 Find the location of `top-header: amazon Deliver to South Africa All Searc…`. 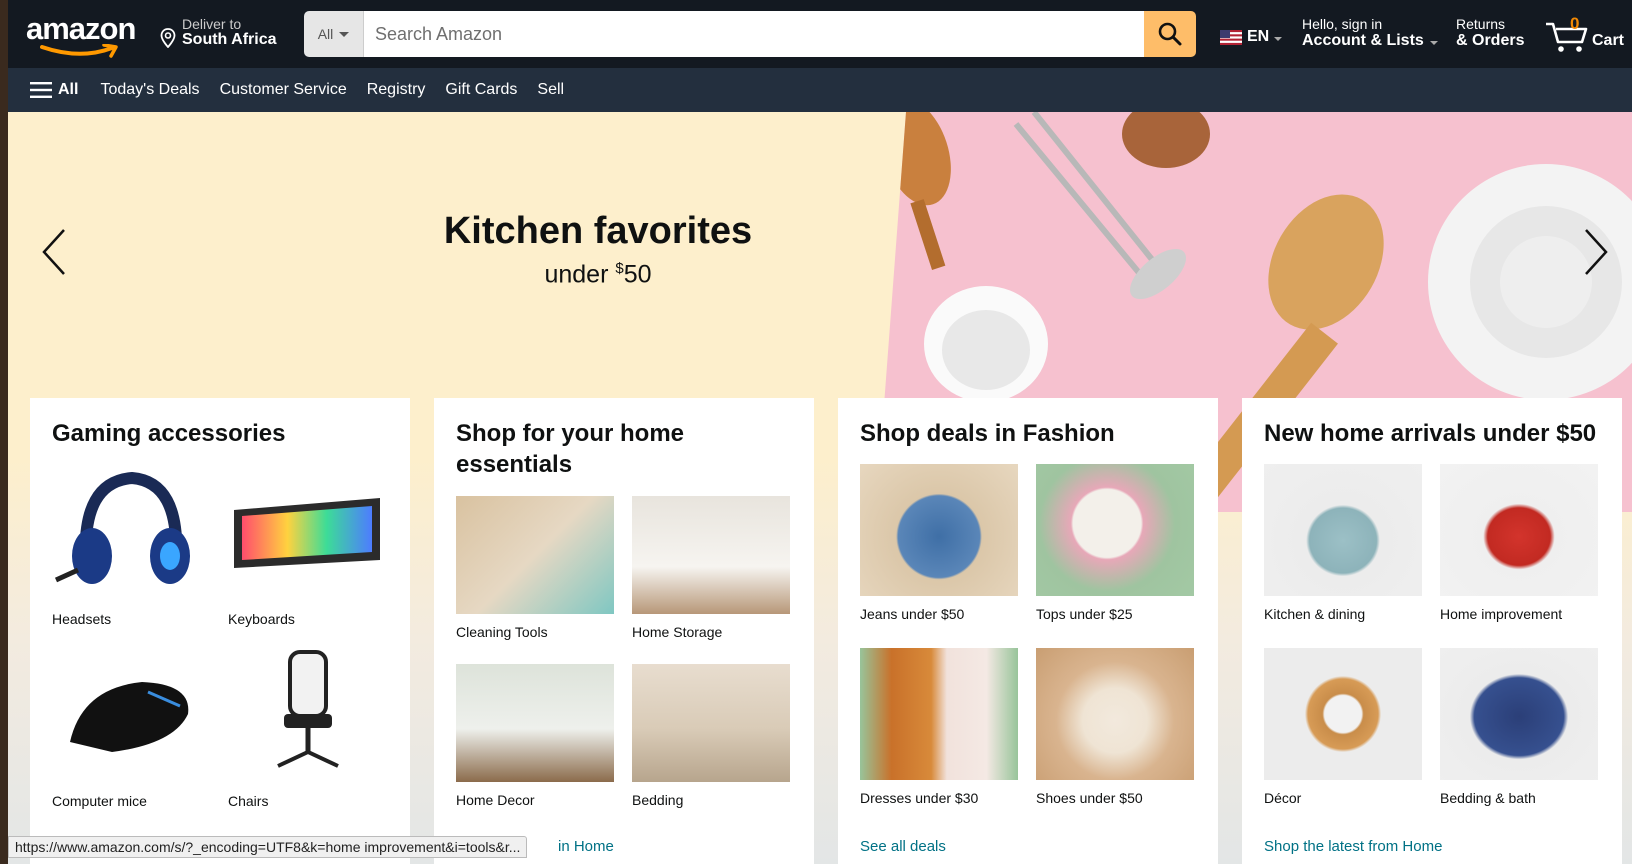

top-header: amazon Deliver to South Africa All Searc… is located at coordinates (820, 34).